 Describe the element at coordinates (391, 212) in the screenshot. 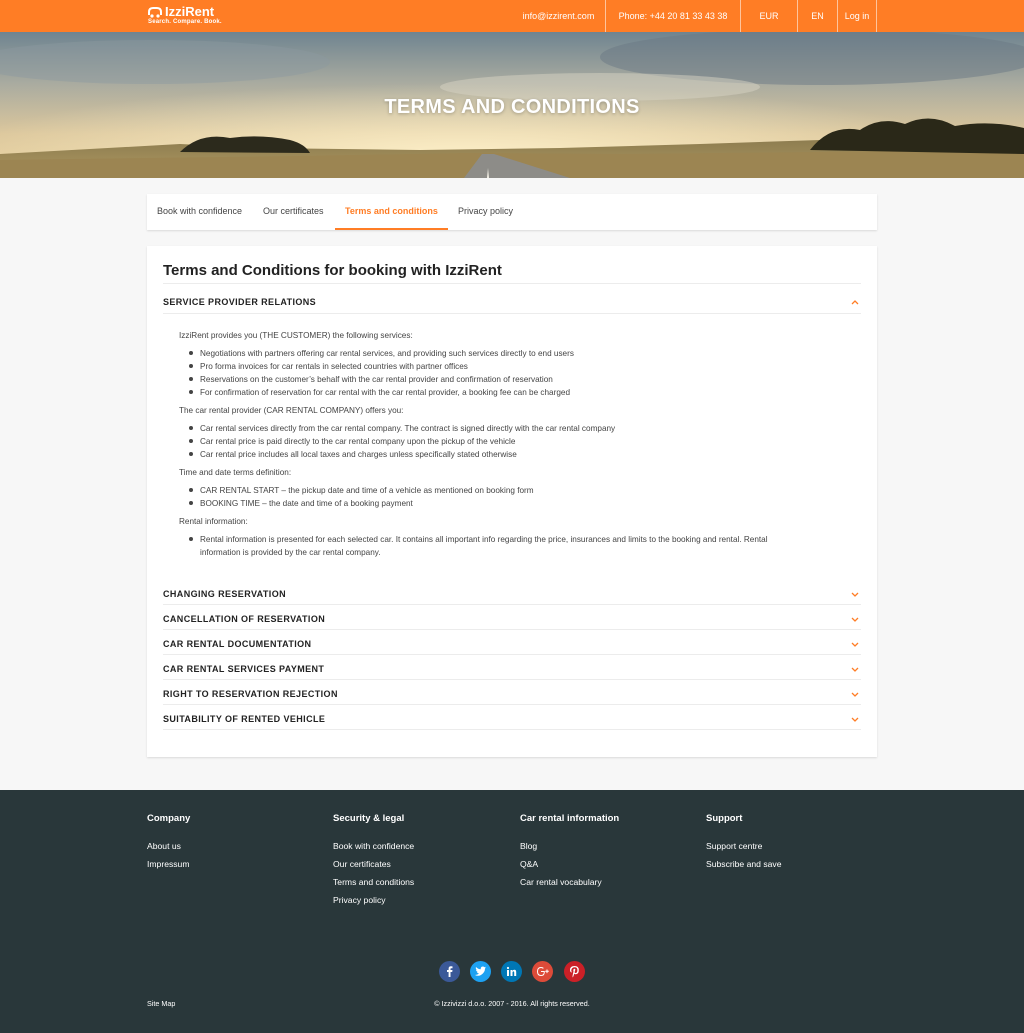

I see `tab-terms-and-conditions: Terms and conditions` at that location.